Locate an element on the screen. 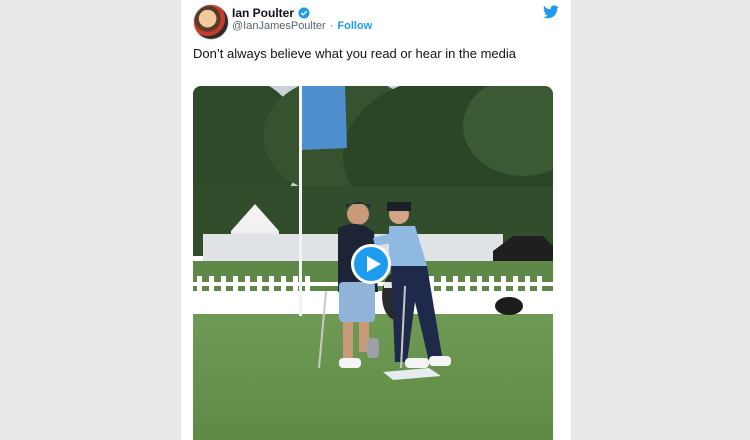 This screenshot has width=750, height=440. play-button is located at coordinates (371, 264).